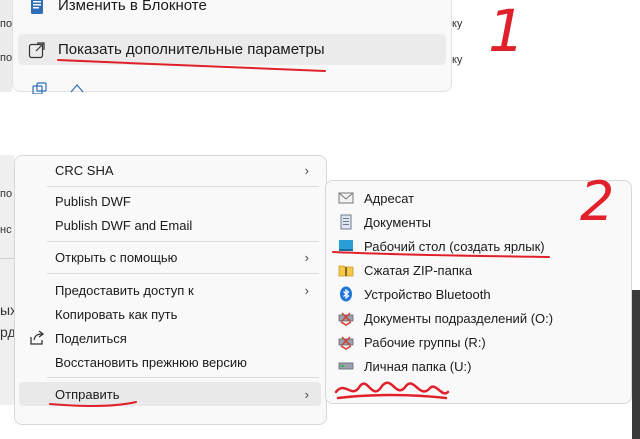 The image size is (640, 439). I want to click on external-options-icon, so click(36, 49).